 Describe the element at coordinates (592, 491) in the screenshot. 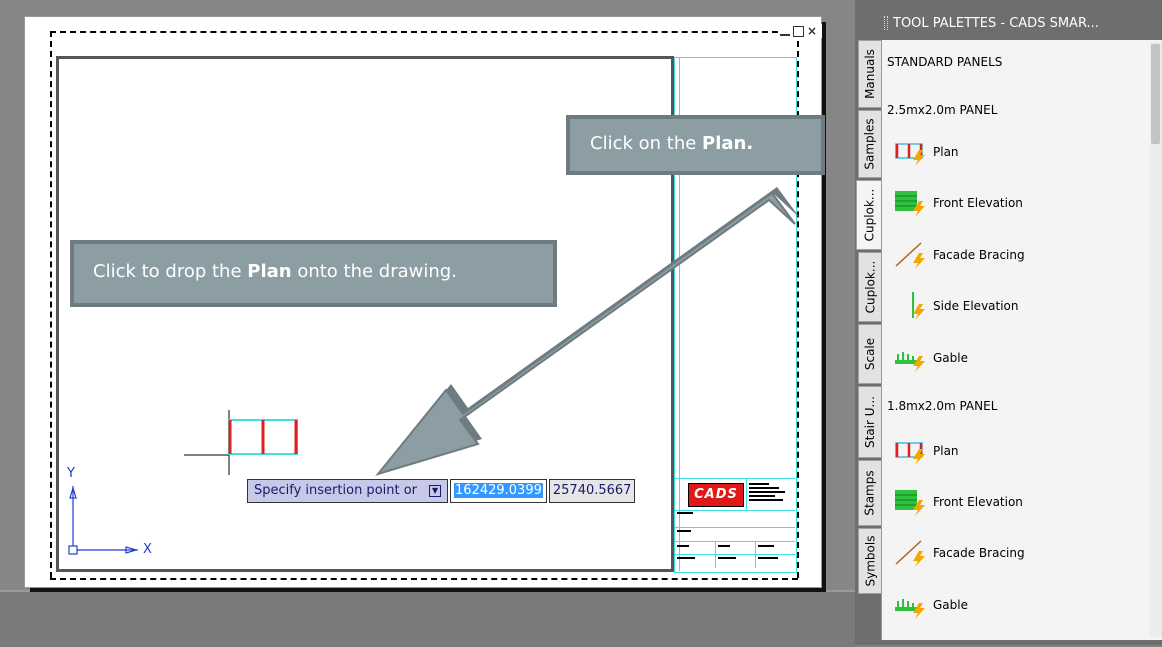

I see `y-coordinate-input: 25740.5667` at that location.